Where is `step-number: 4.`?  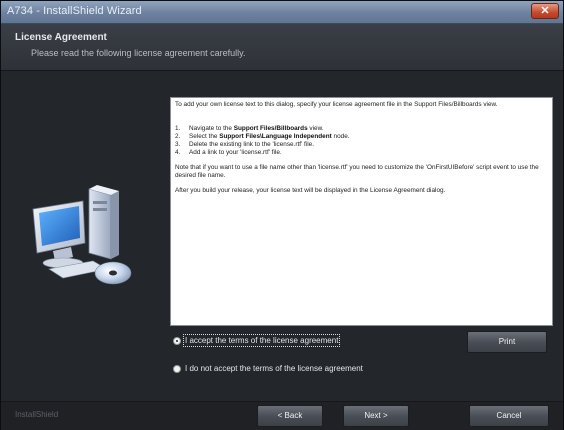
step-number: 4. is located at coordinates (178, 152).